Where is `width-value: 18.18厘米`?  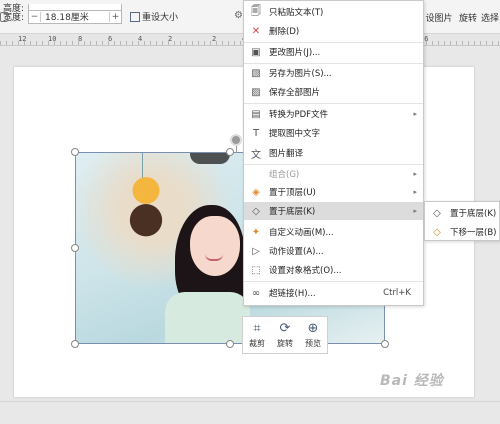 width-value: 18.18厘米 is located at coordinates (75, 16).